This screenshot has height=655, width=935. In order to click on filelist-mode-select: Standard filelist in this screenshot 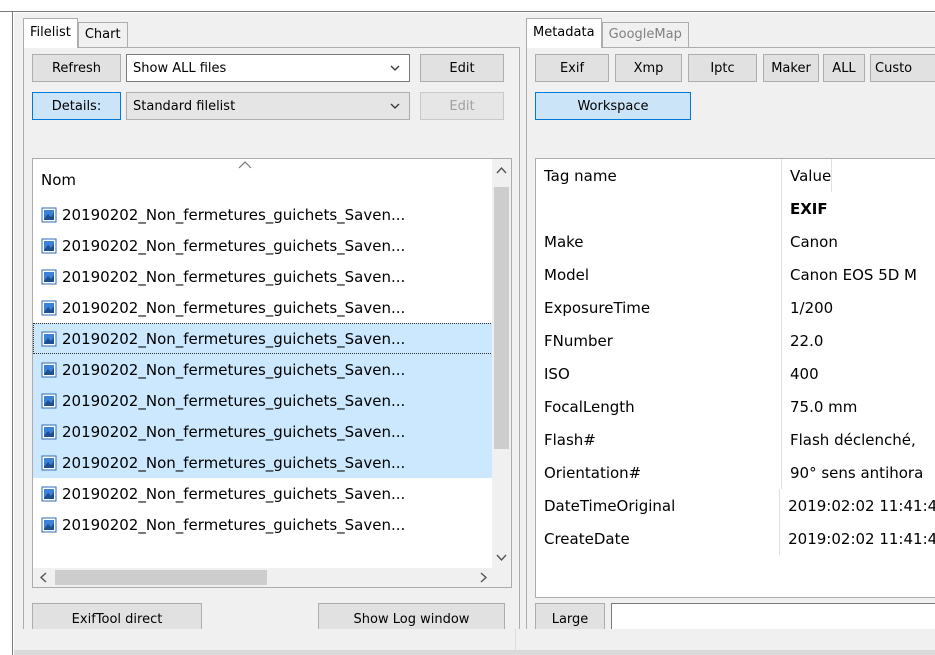, I will do `click(268, 106)`.